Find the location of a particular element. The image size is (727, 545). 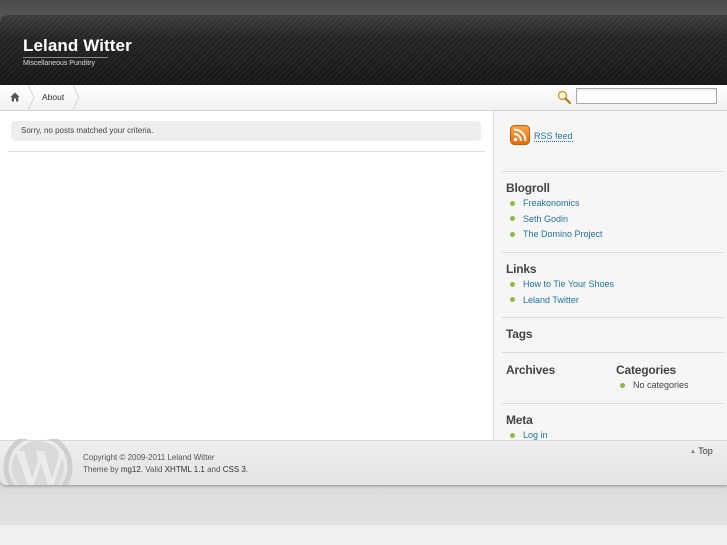

link-label: Seth Godin is located at coordinates (546, 218).